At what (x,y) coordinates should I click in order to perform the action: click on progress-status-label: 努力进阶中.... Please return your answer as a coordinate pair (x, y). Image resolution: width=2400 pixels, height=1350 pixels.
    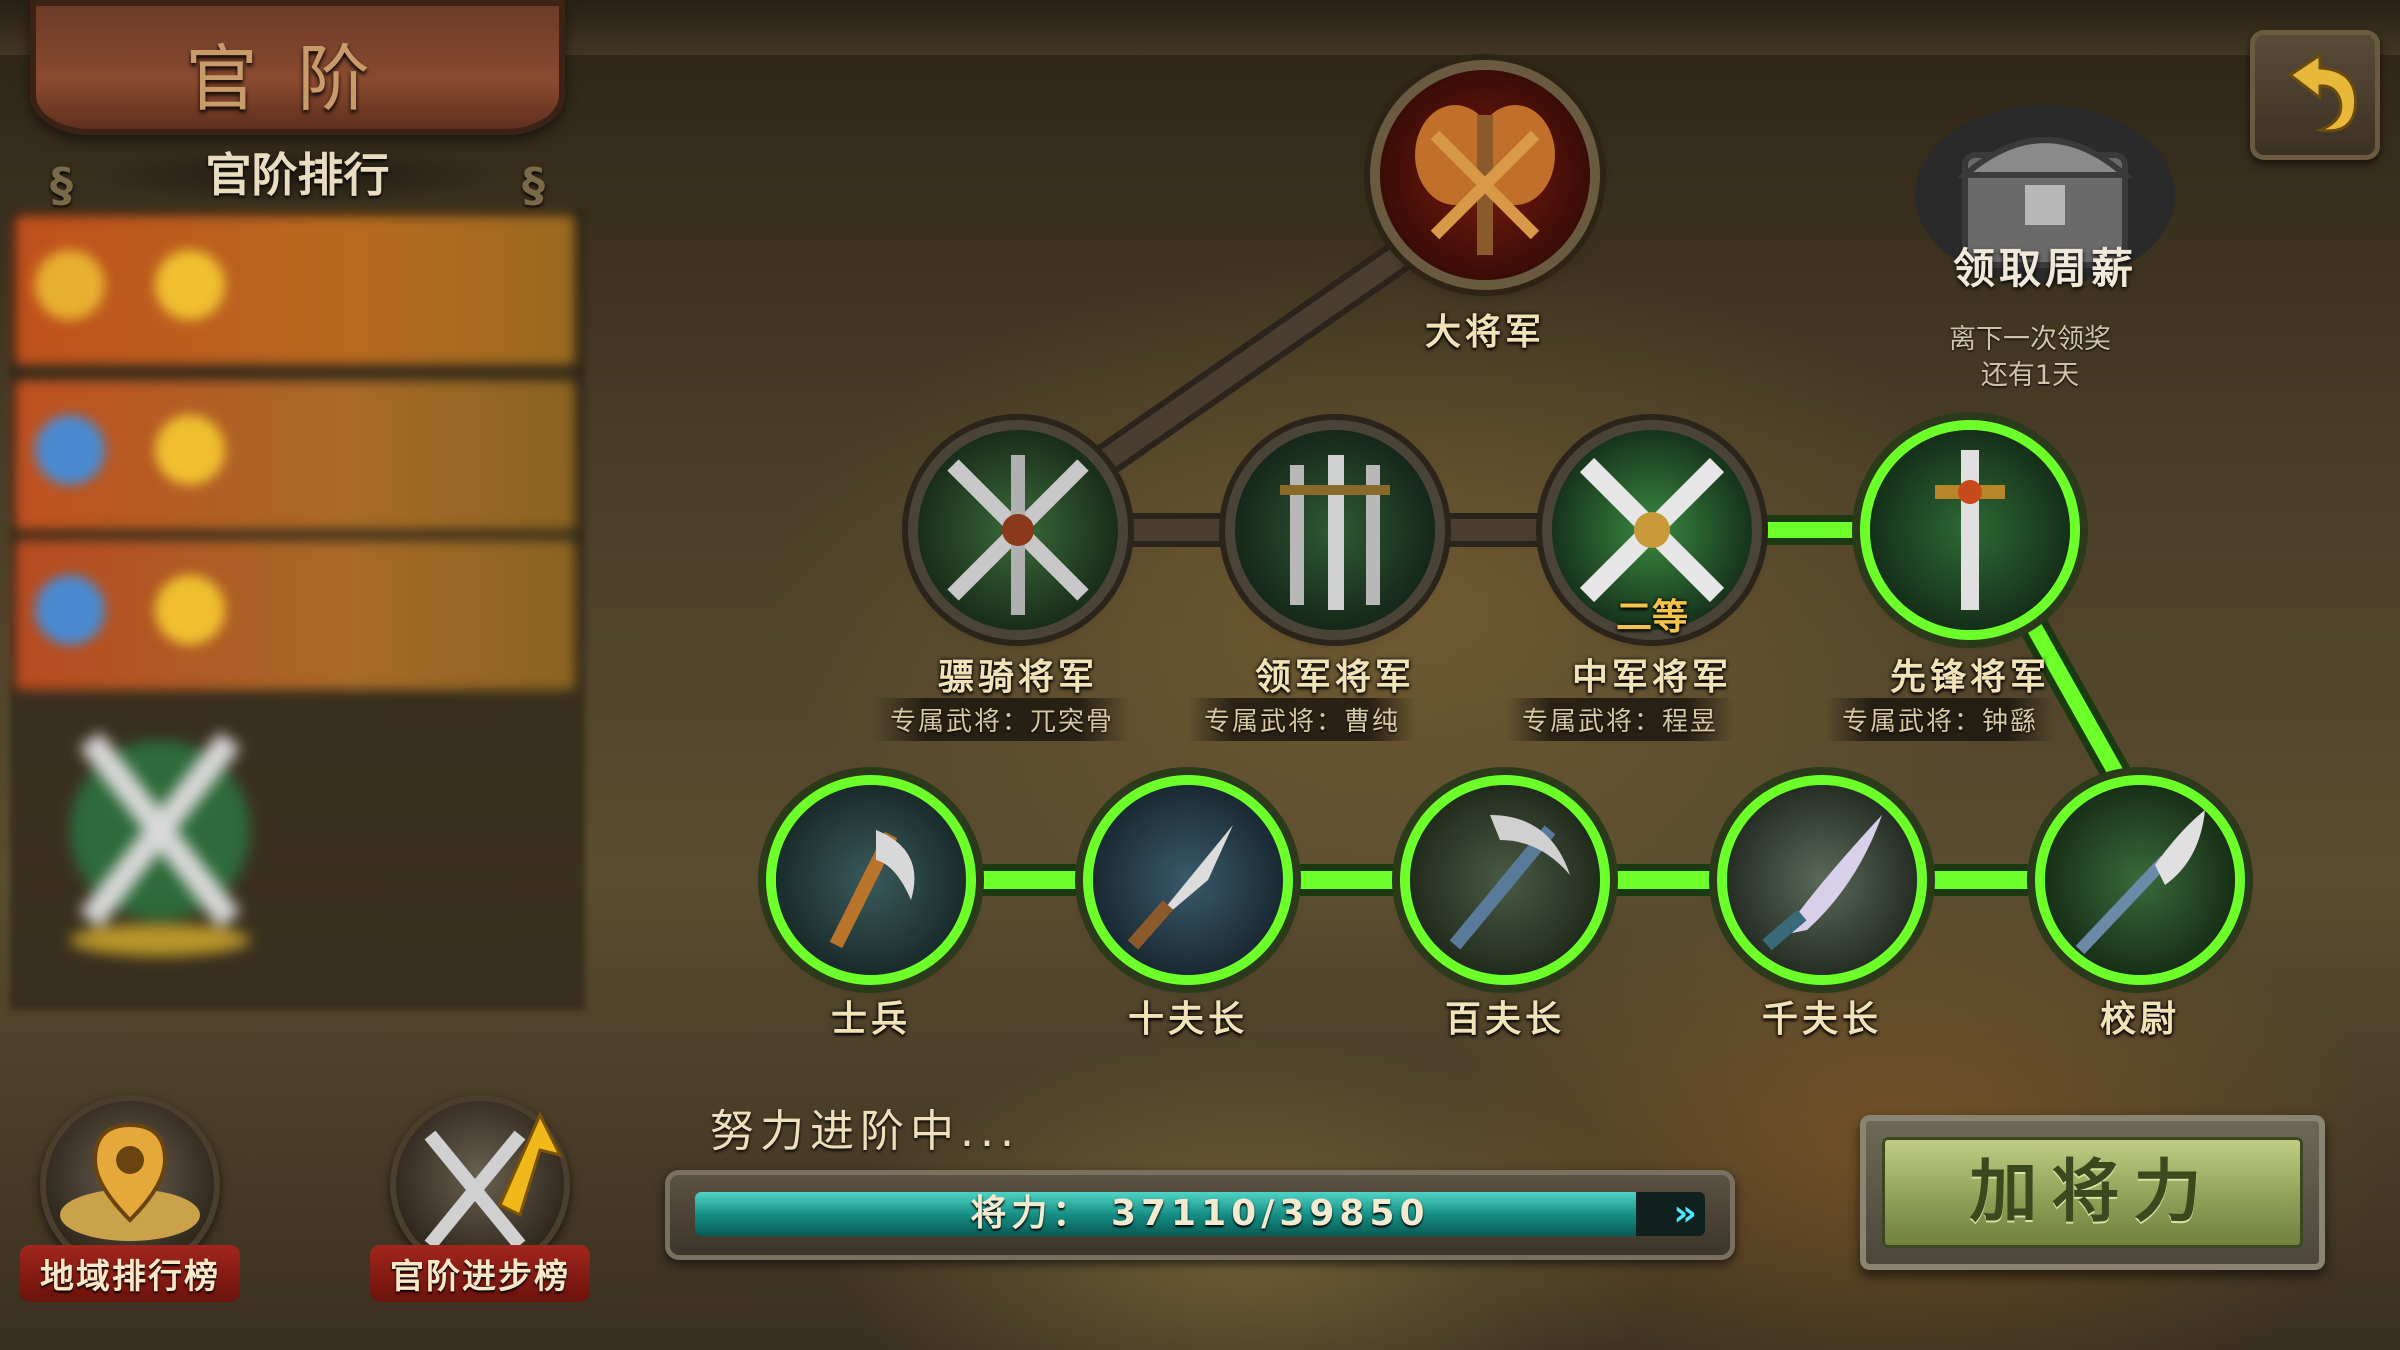
    Looking at the image, I should click on (865, 1131).